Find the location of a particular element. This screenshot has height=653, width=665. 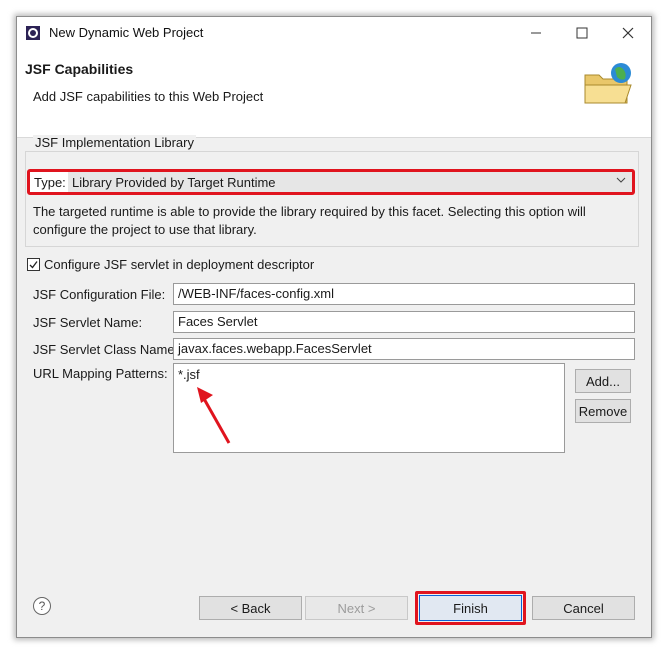

red-arrow-annotation is located at coordinates (214, 415).